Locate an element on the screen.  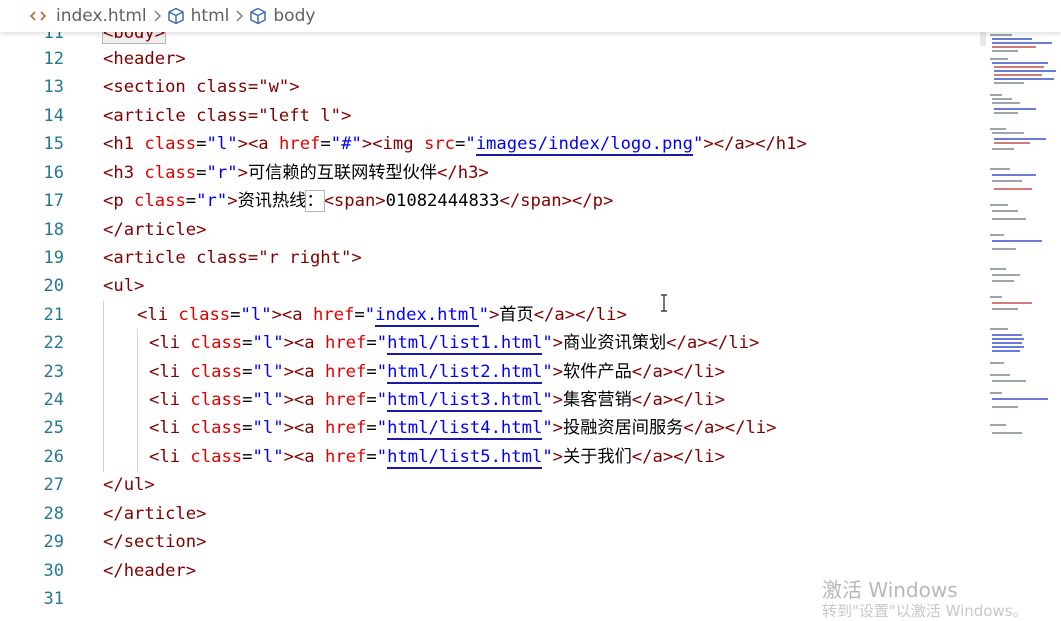
nav-link-list5: html/list5.html is located at coordinates (465, 458).